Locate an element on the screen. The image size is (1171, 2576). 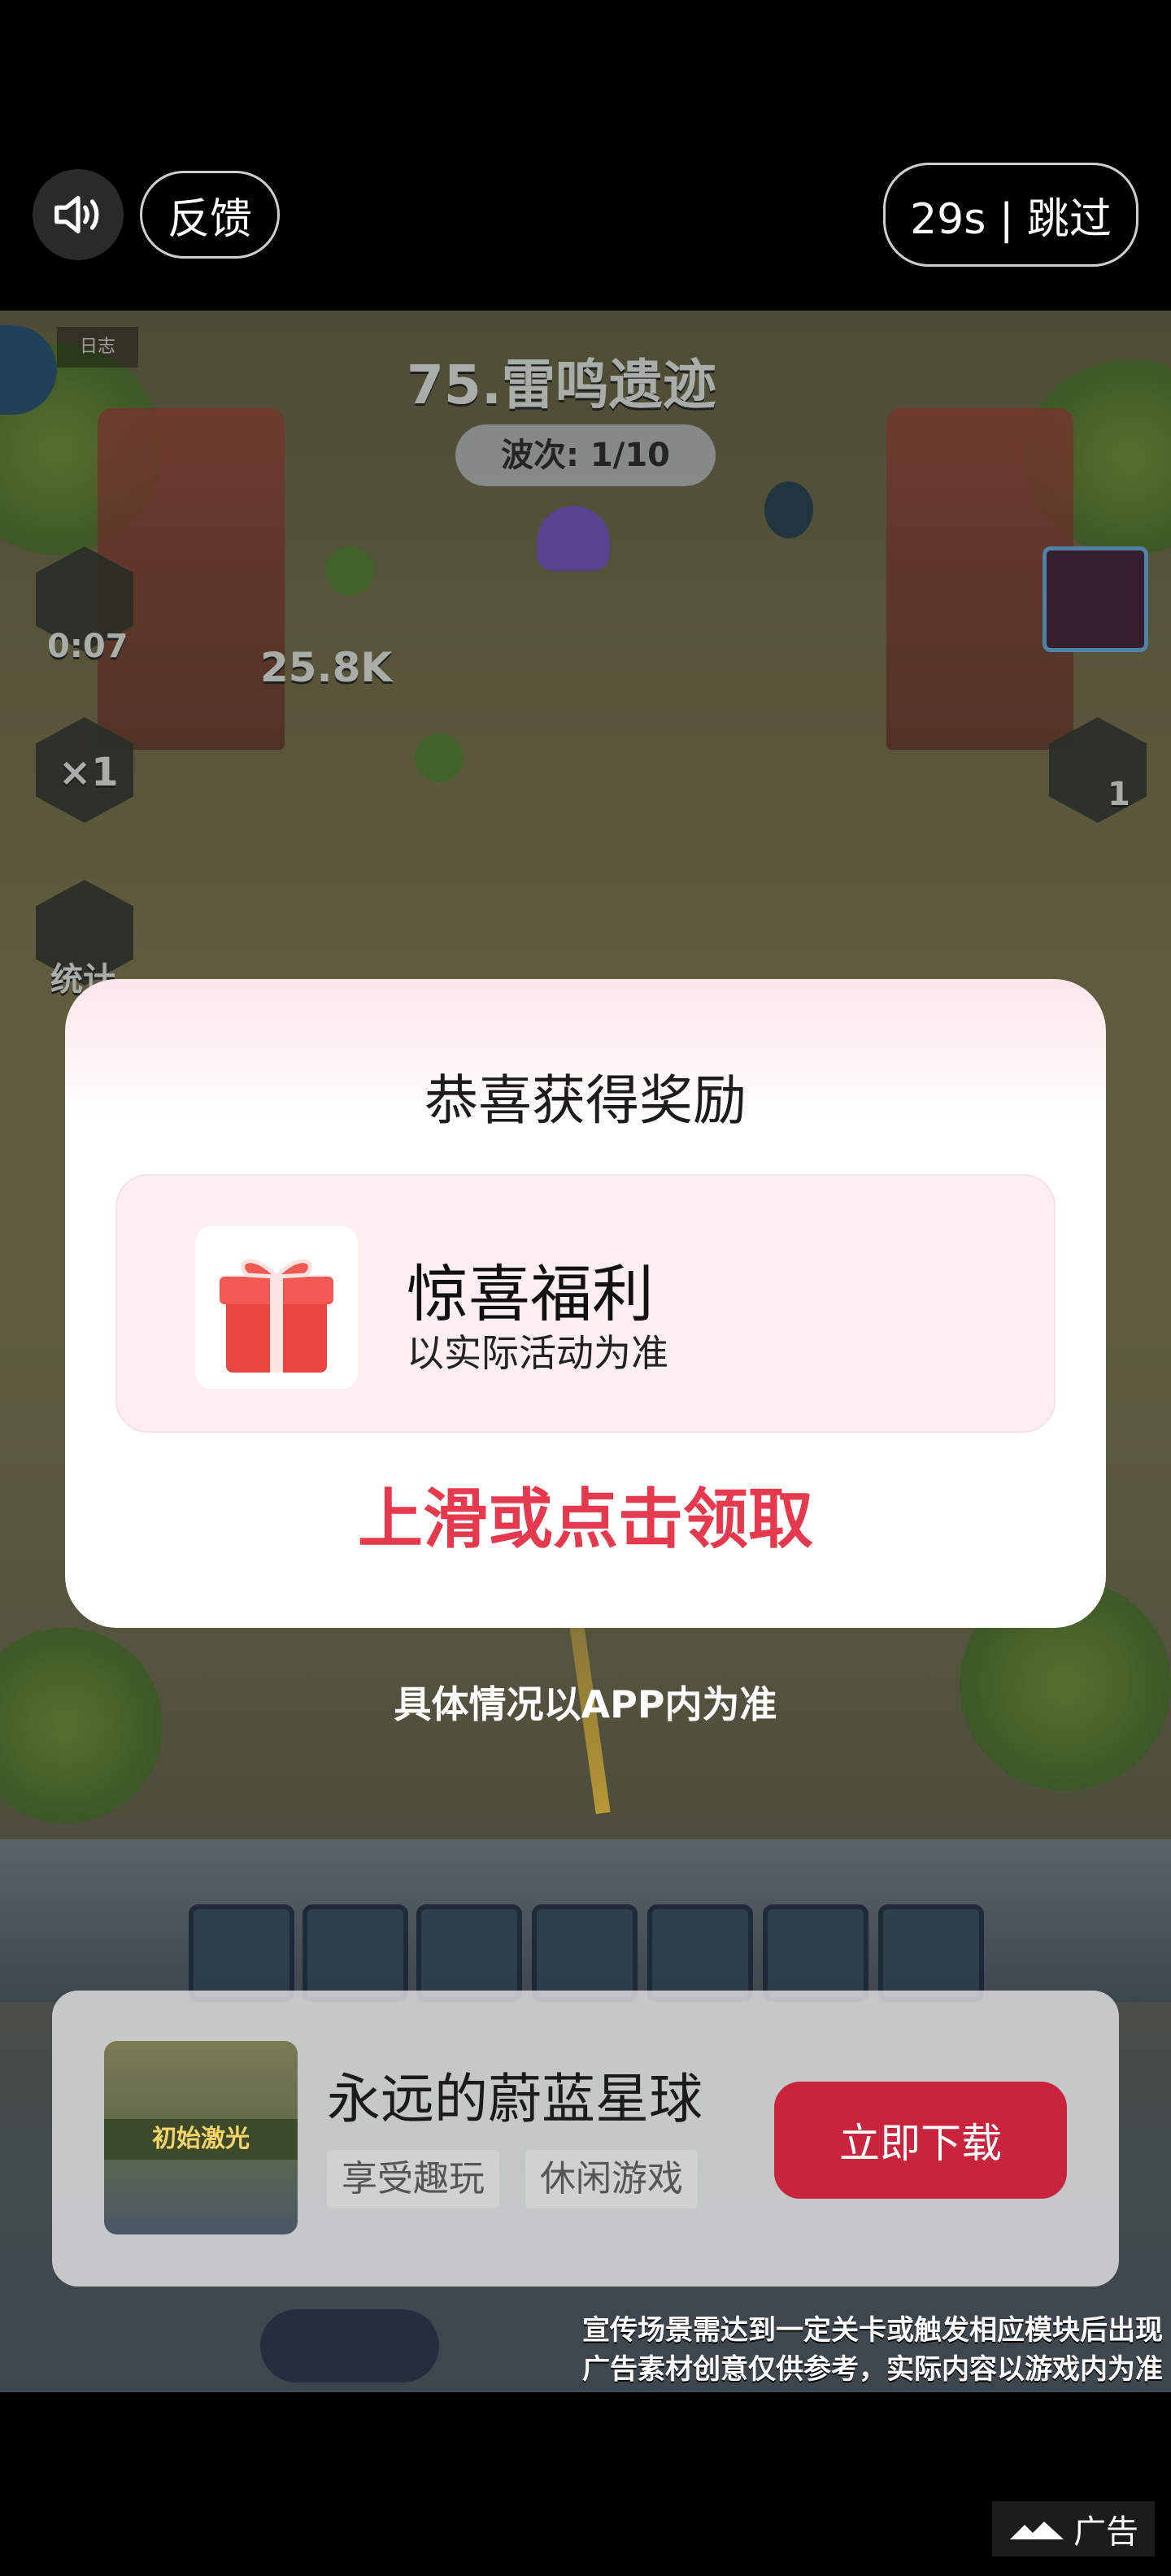
game-name: 永远的蔚蓝星球 is located at coordinates (515, 2099).